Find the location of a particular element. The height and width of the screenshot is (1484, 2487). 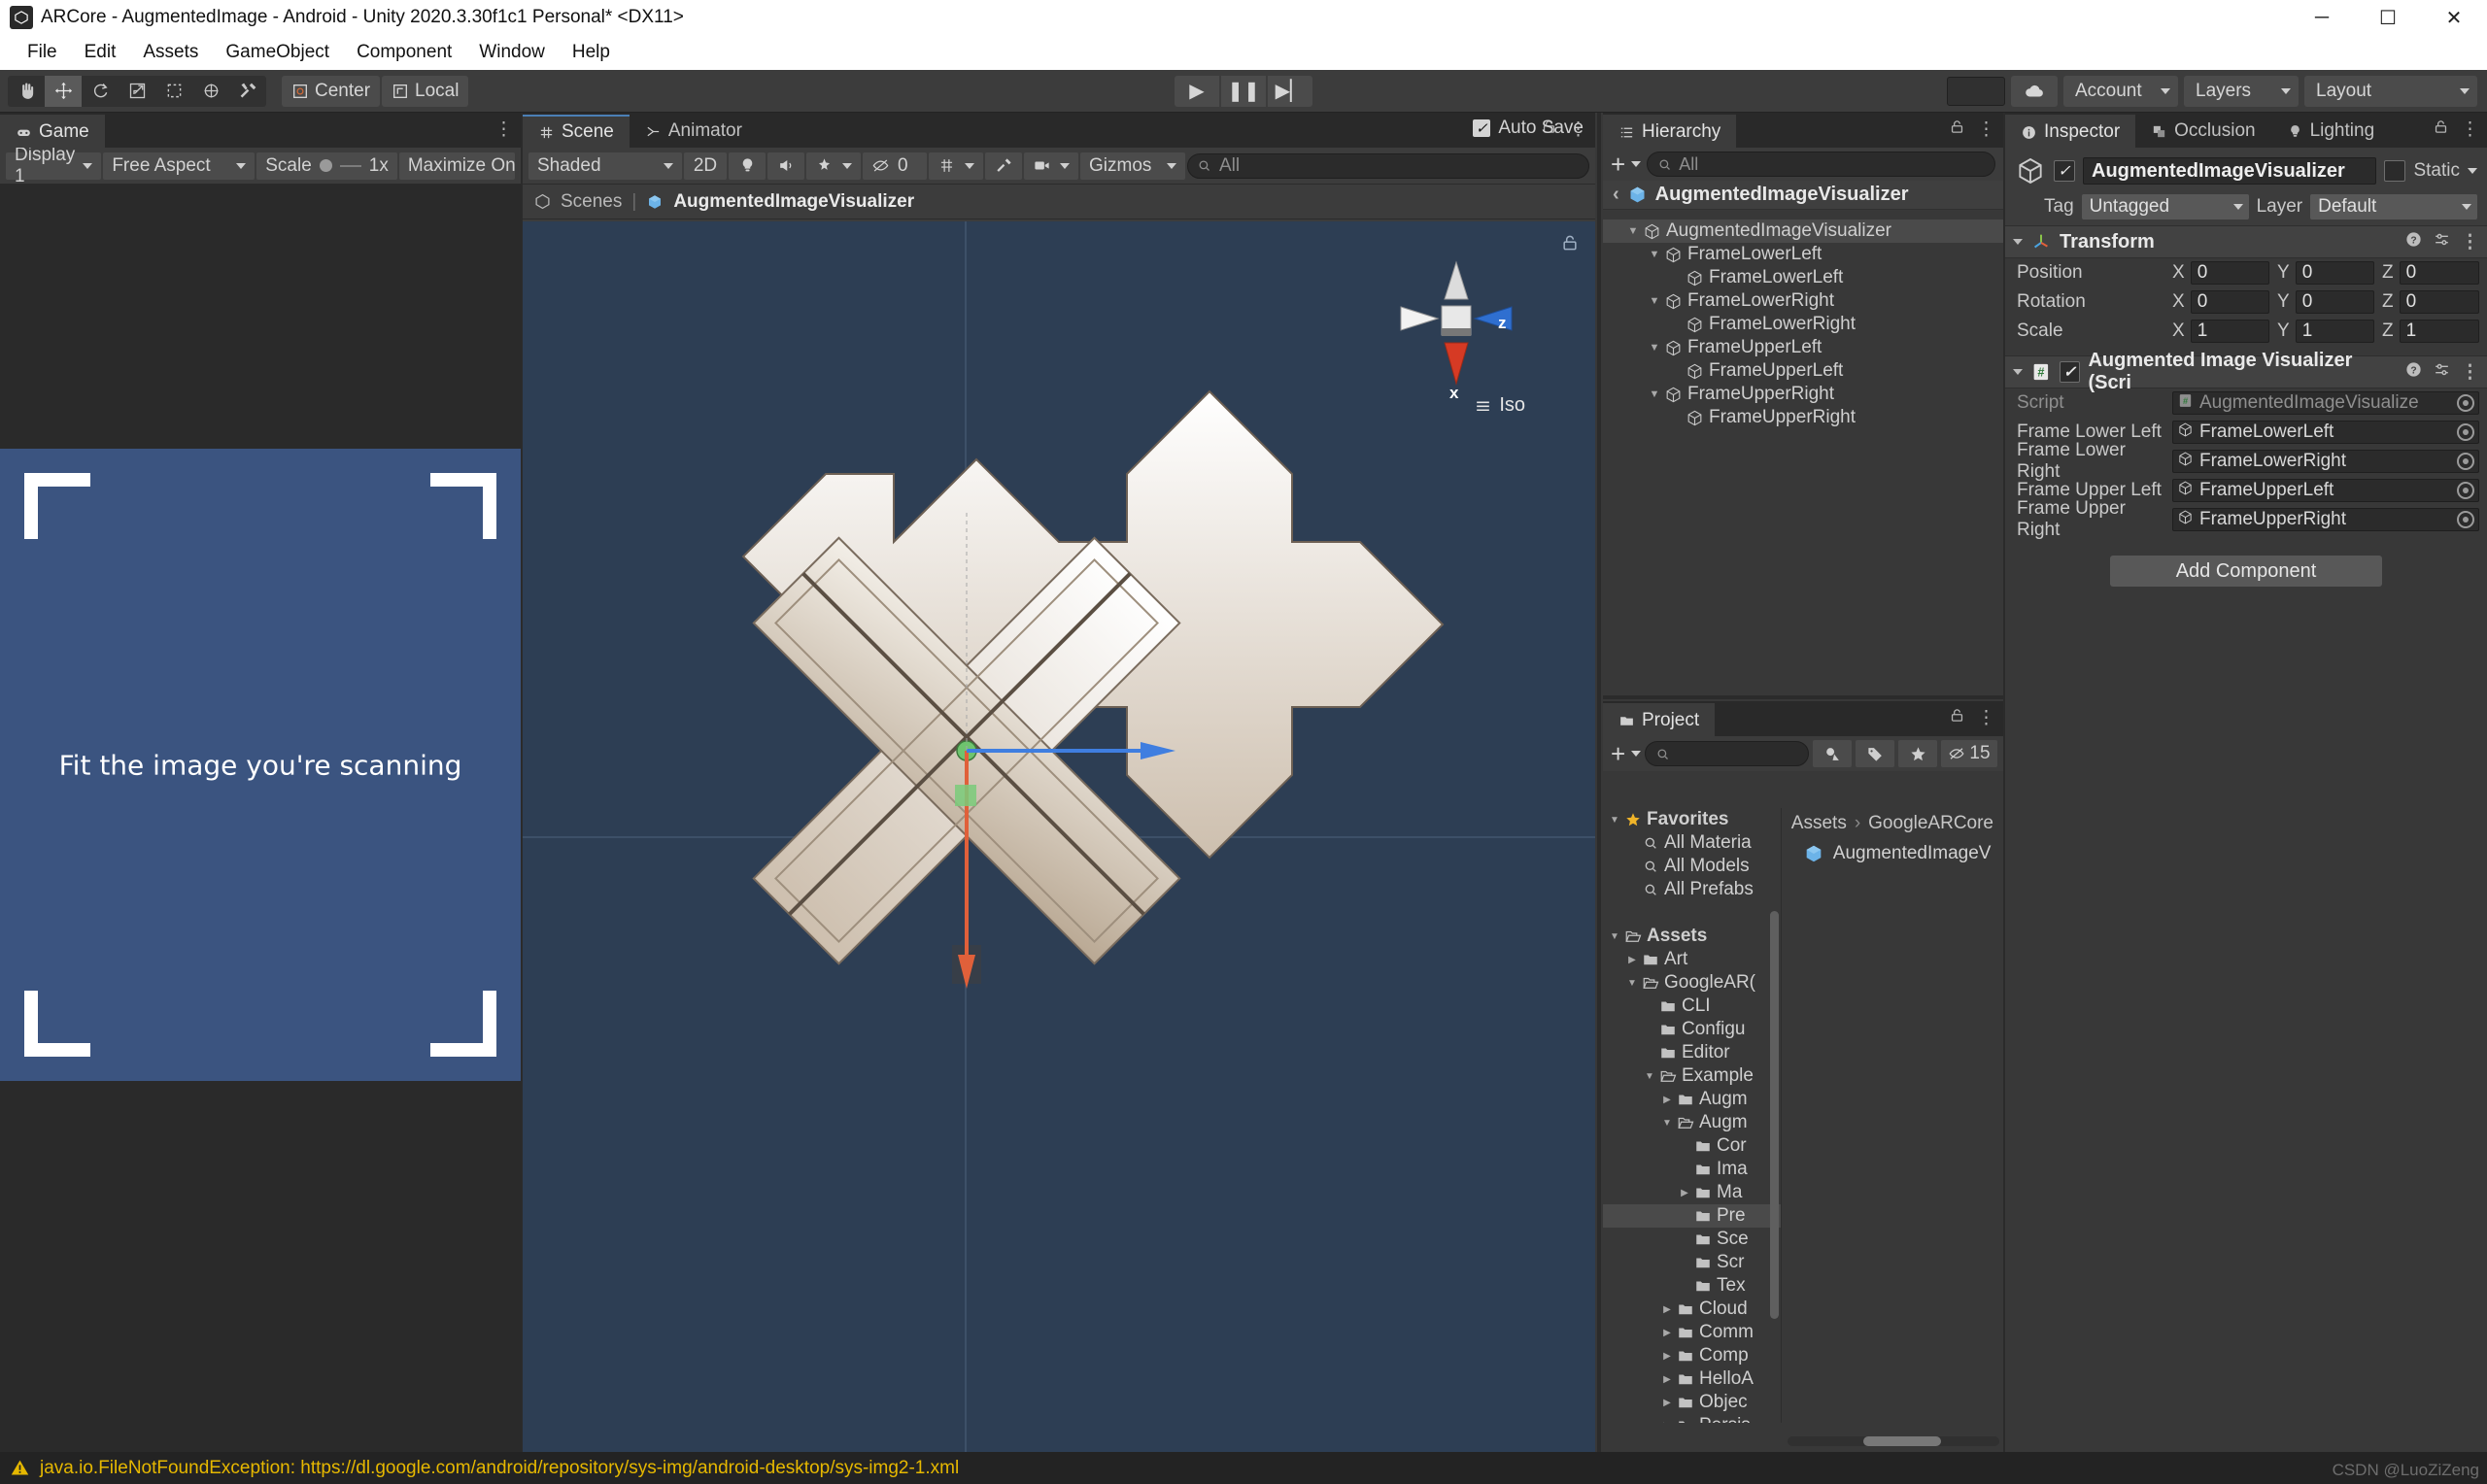

help-icon: ? is located at coordinates (2413, 372).